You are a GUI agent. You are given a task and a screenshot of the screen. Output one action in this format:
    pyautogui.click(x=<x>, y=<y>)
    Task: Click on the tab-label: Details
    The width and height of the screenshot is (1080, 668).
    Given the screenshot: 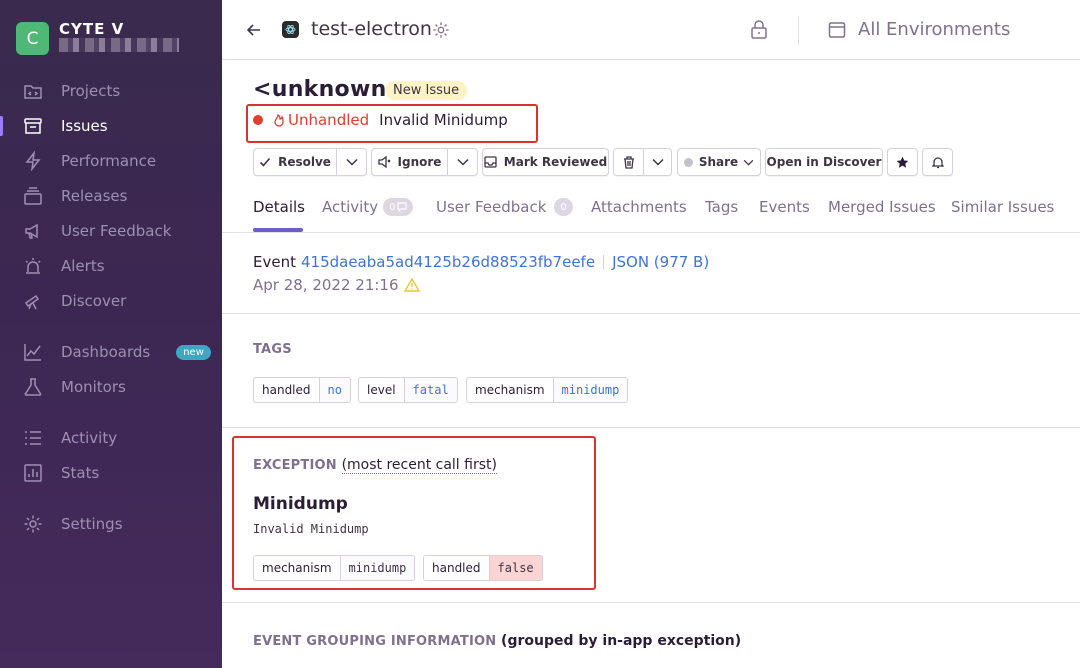 What is the action you would take?
    pyautogui.click(x=279, y=207)
    